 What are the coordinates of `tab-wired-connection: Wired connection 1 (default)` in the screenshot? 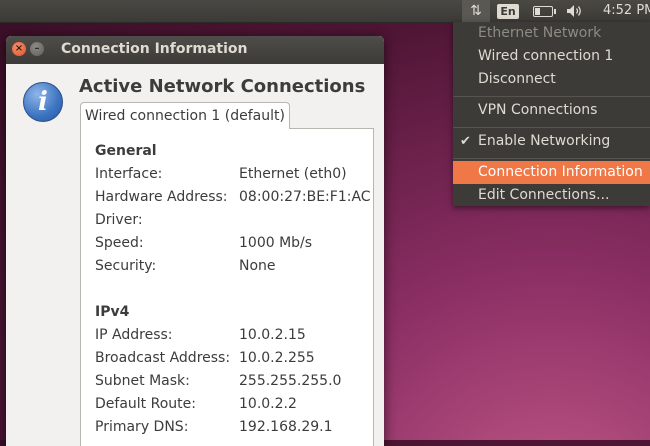 It's located at (185, 115).